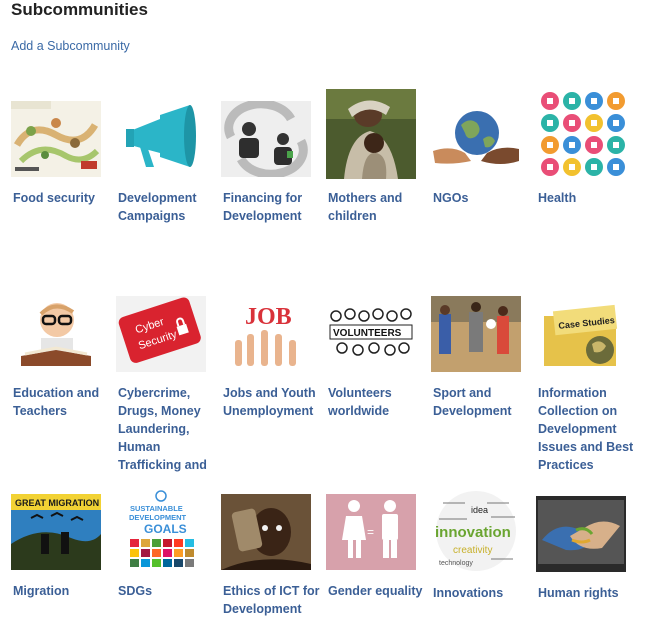 Image resolution: width=661 pixels, height=641 pixels. I want to click on case-studies-folder-image: Case Studies, so click(581, 334).